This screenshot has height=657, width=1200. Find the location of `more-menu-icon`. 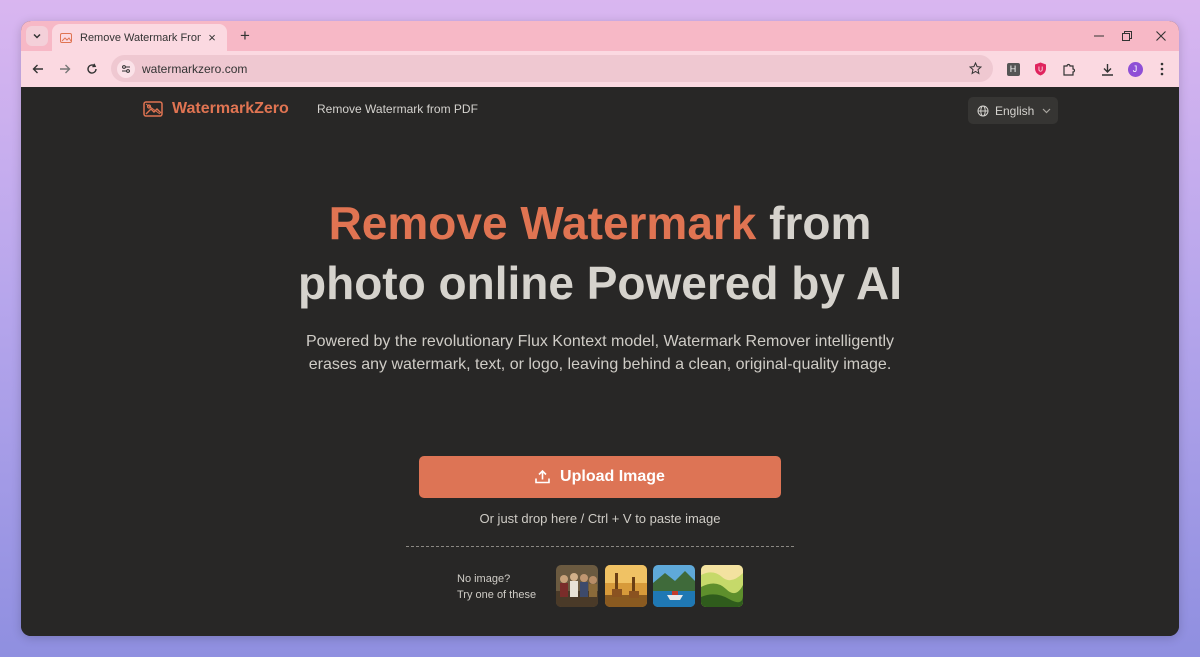

more-menu-icon is located at coordinates (1162, 69).